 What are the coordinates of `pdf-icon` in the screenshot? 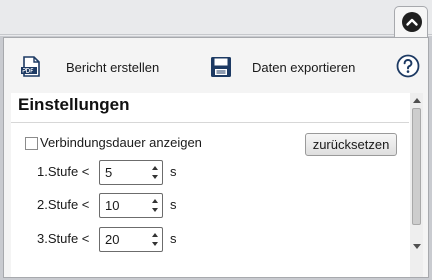 It's located at (31, 67).